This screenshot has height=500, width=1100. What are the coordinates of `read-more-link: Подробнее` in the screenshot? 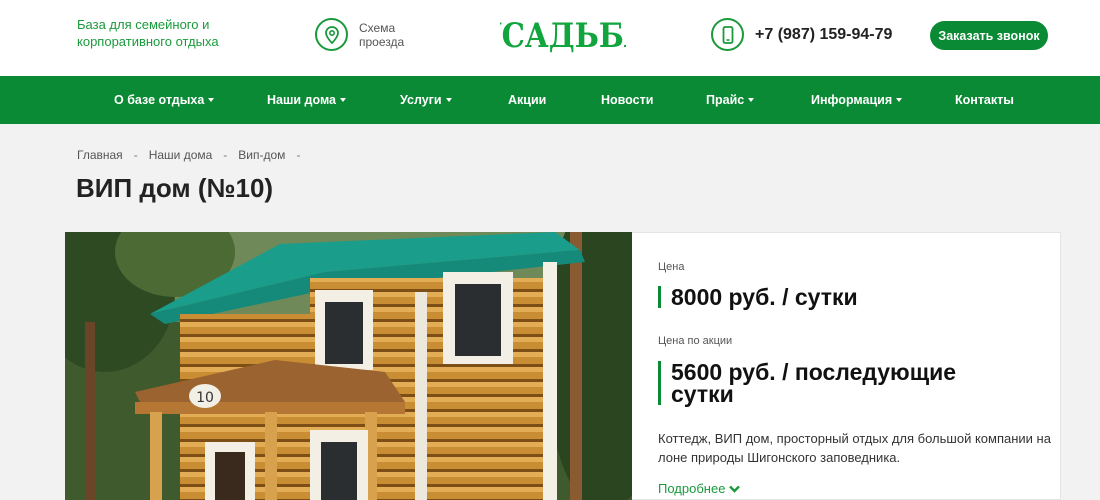 It's located at (699, 488).